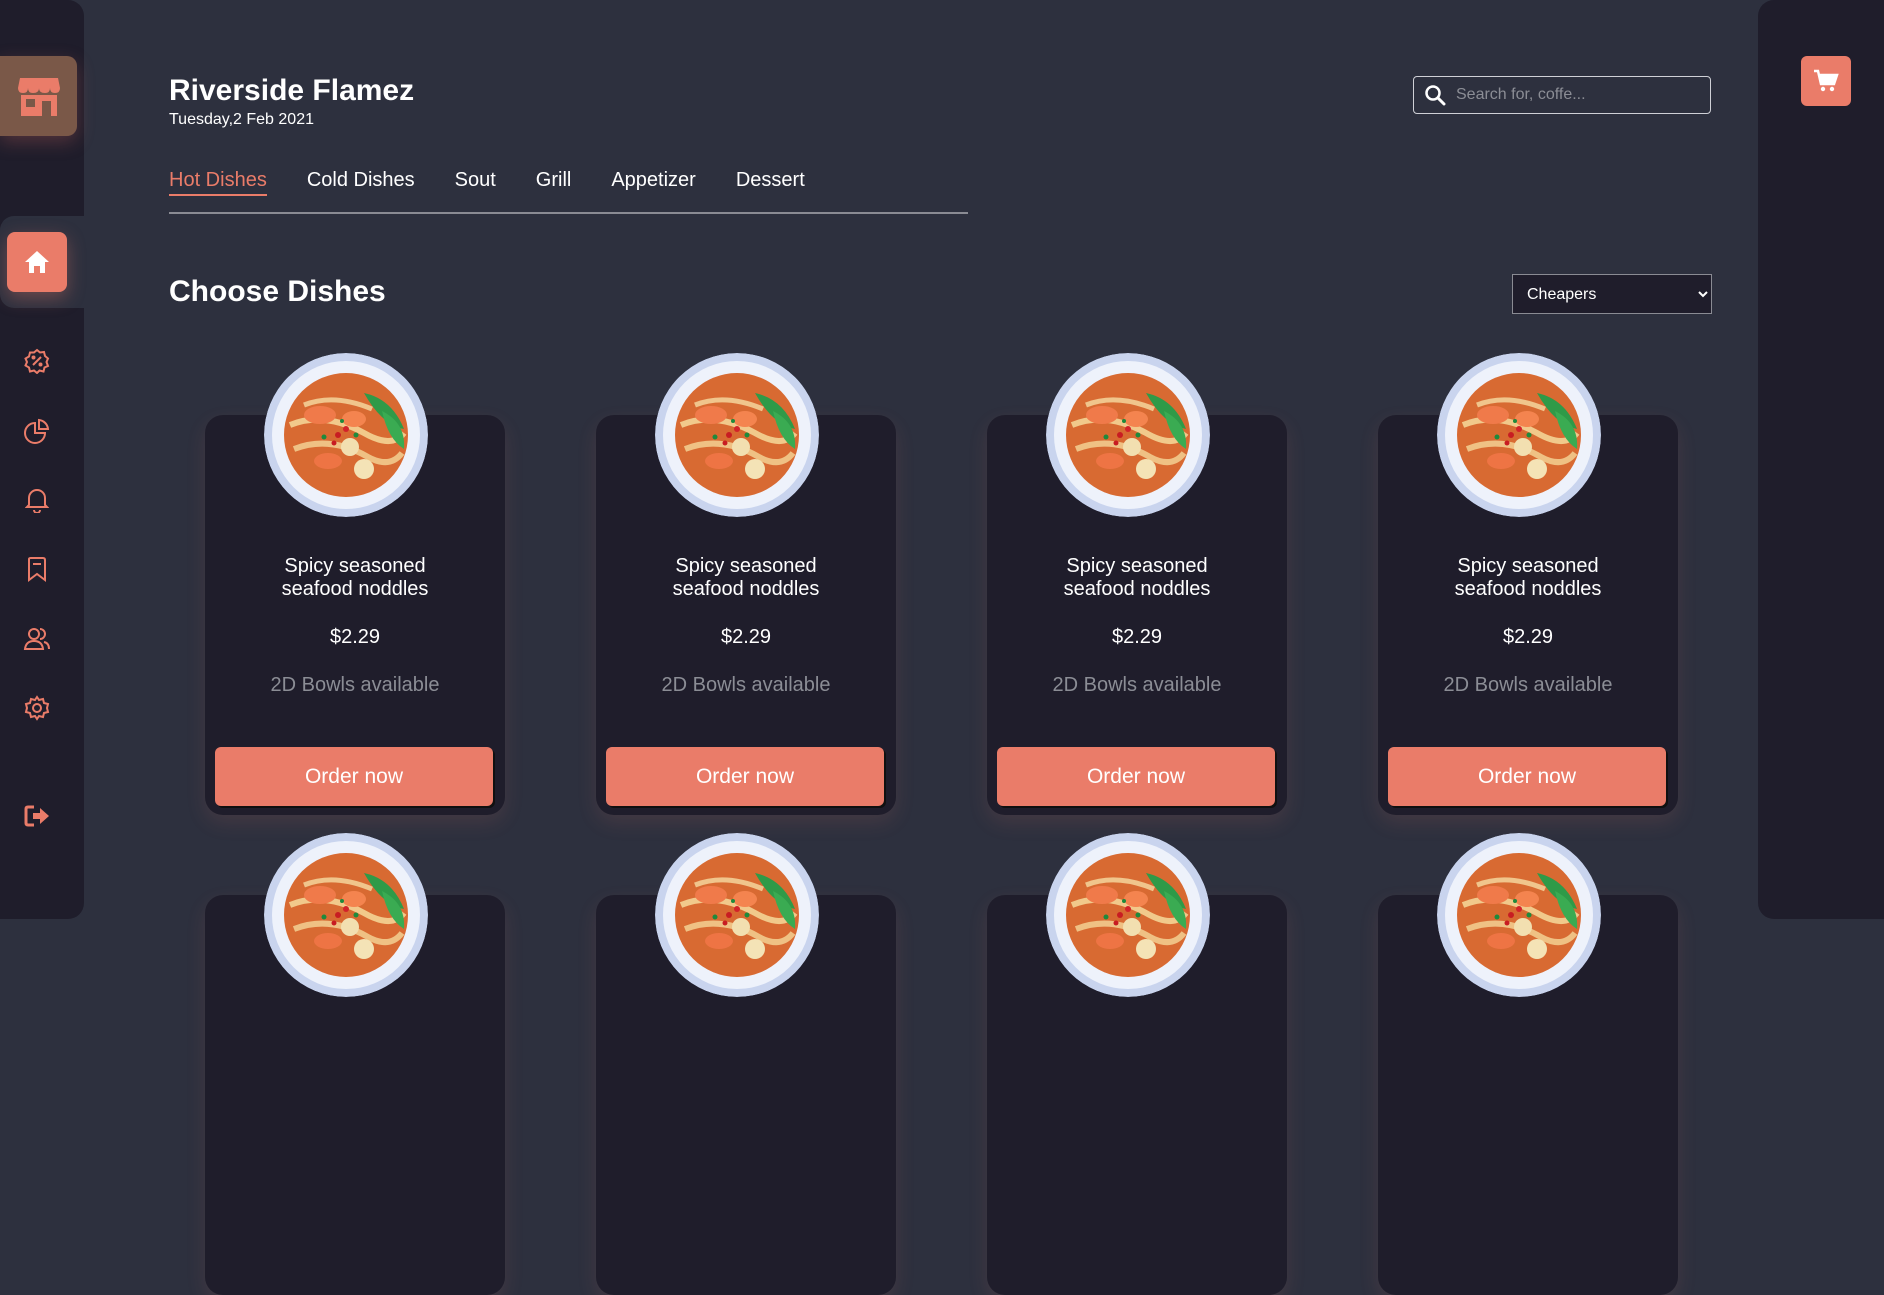 The width and height of the screenshot is (1884, 1295). I want to click on notification-icon, so click(37, 501).